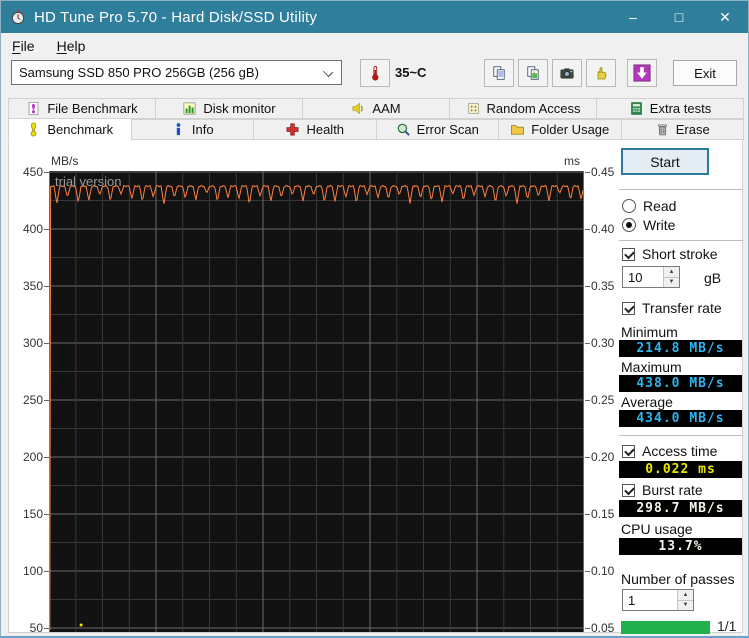  Describe the element at coordinates (358, 108) in the screenshot. I see `speaker-icon` at that location.